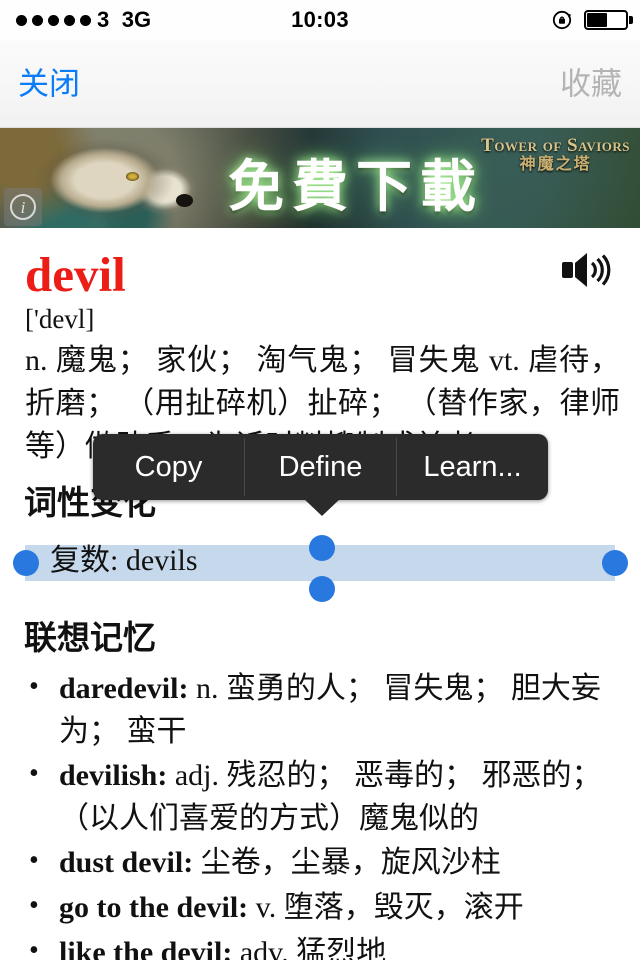  Describe the element at coordinates (615, 563) in the screenshot. I see `selection-handle-right` at that location.